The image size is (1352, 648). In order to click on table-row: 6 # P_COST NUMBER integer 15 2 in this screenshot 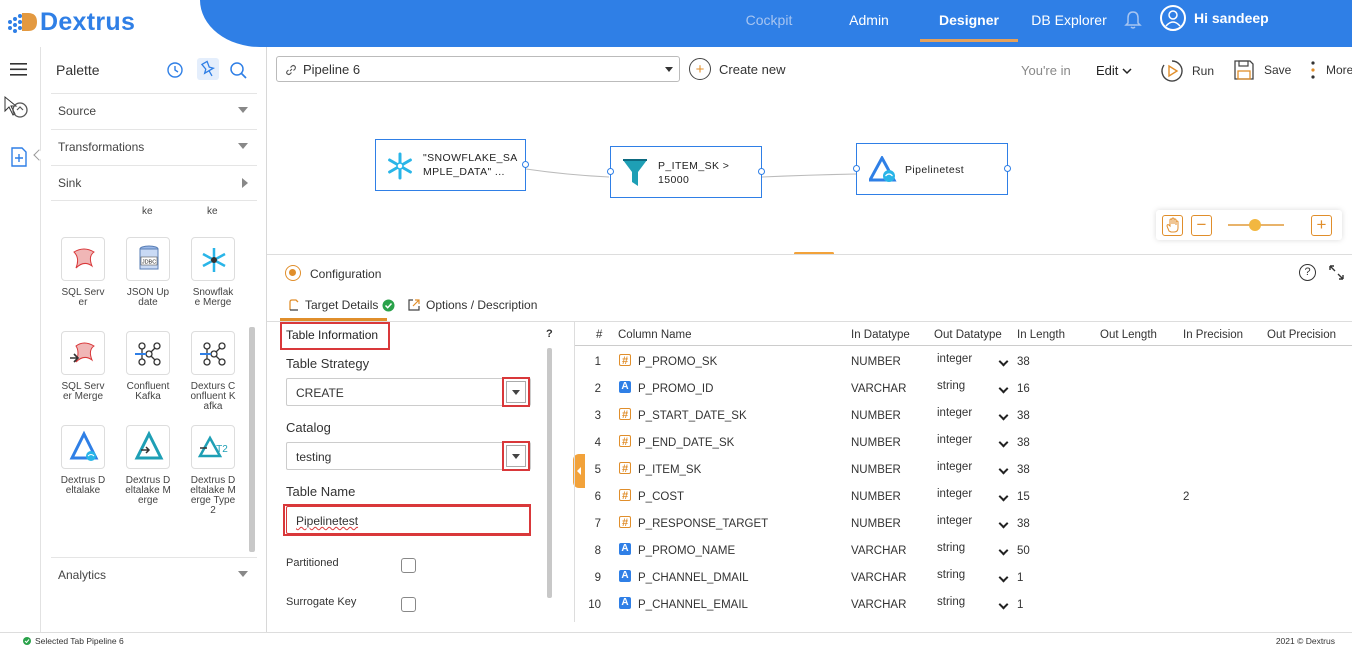, I will do `click(963, 497)`.